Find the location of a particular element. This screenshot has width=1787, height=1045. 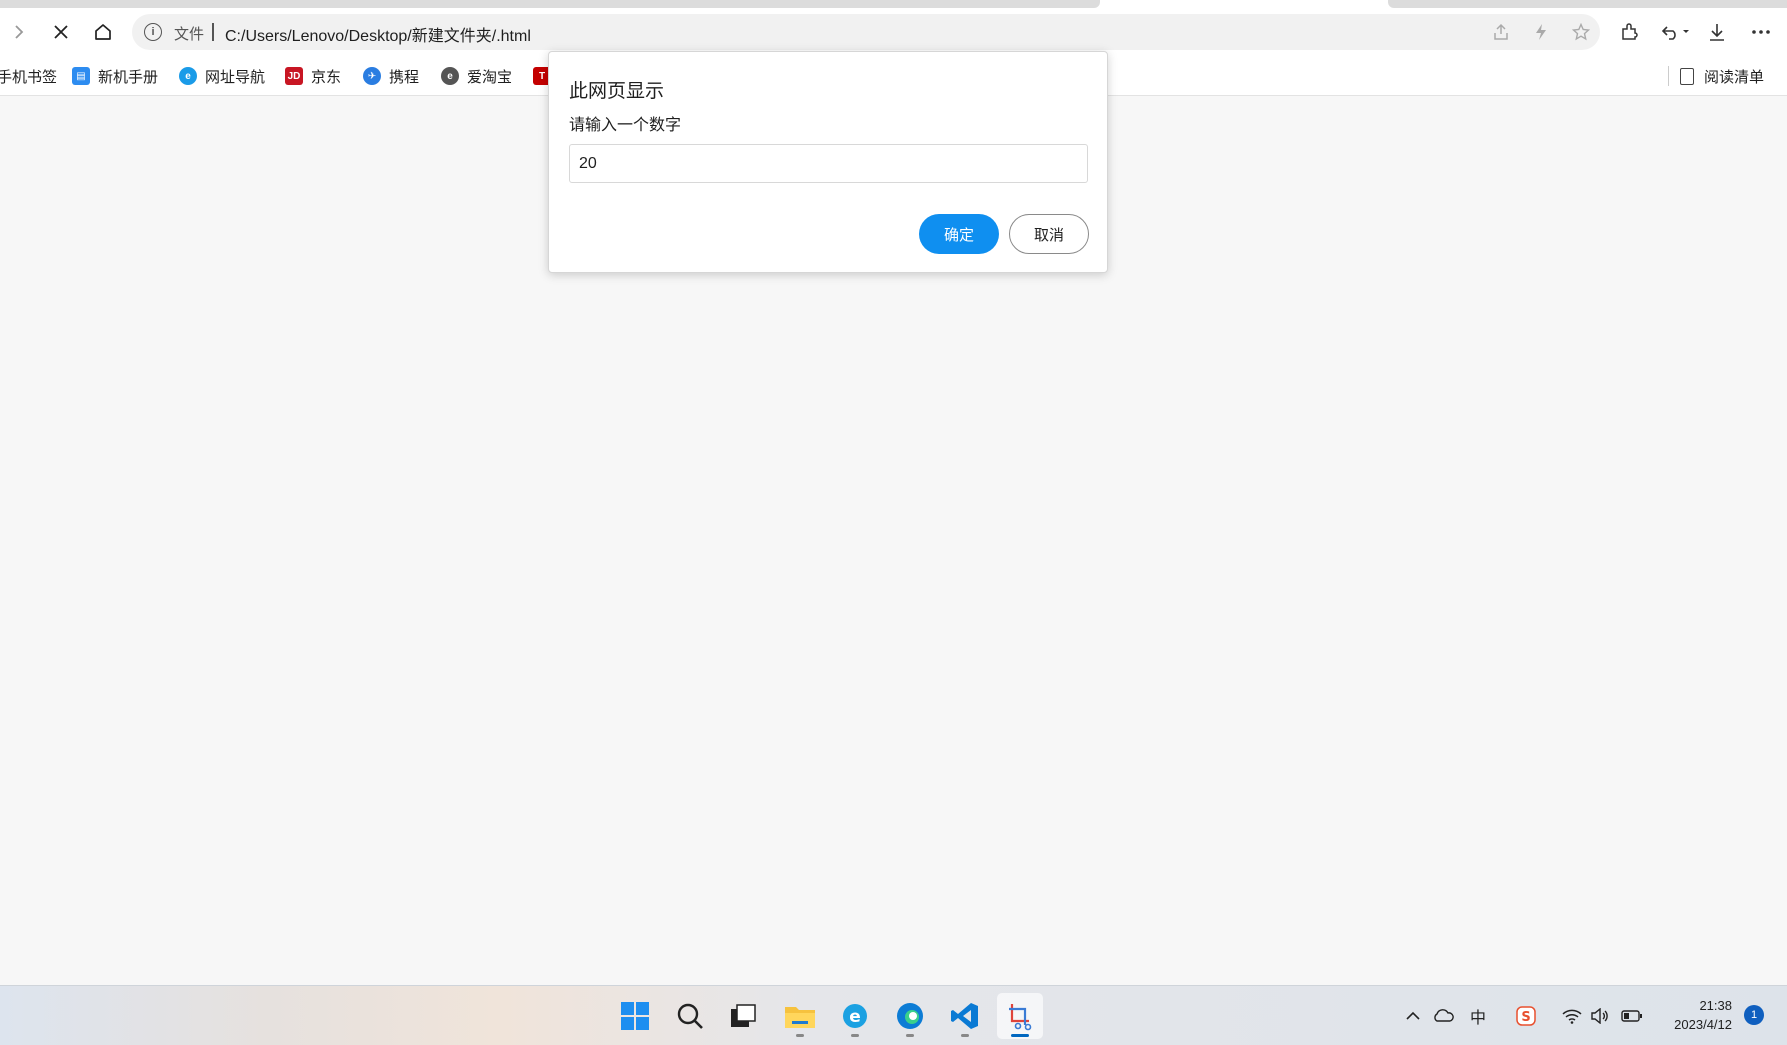

close-icon is located at coordinates (61, 32).